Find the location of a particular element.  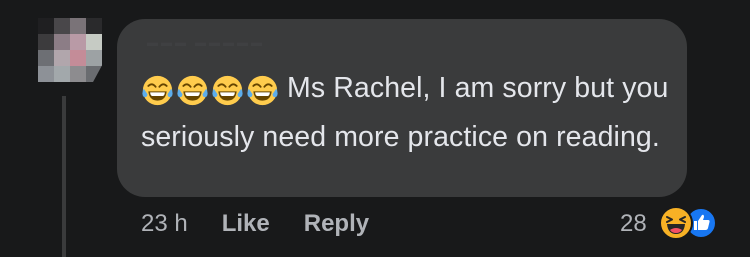

comment-actions: 23 h Like Reply is located at coordinates (272, 224).